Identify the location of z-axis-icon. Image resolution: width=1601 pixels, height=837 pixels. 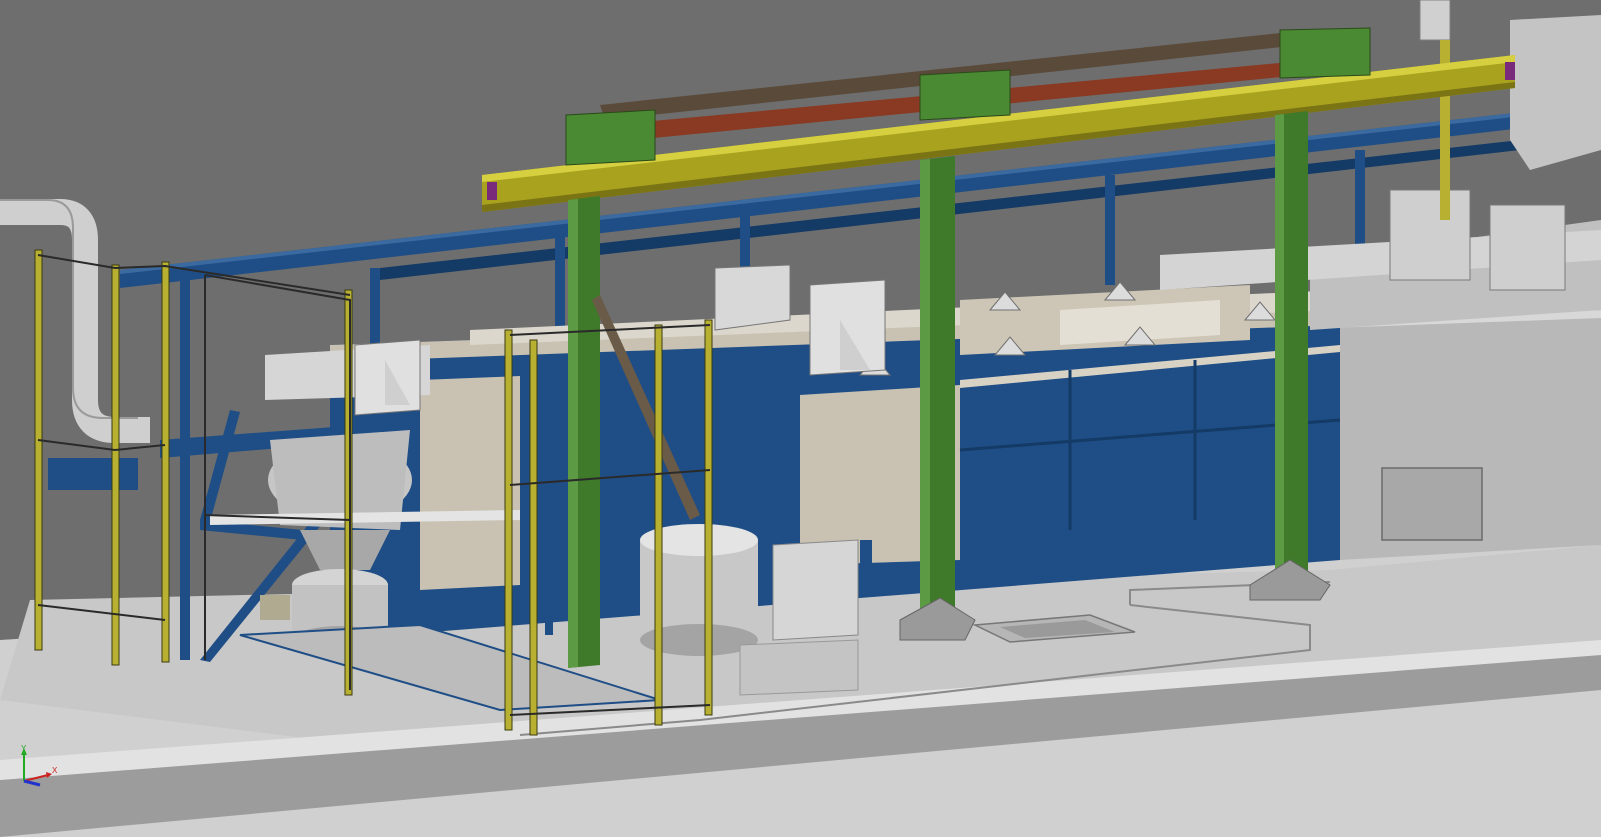
(32, 783).